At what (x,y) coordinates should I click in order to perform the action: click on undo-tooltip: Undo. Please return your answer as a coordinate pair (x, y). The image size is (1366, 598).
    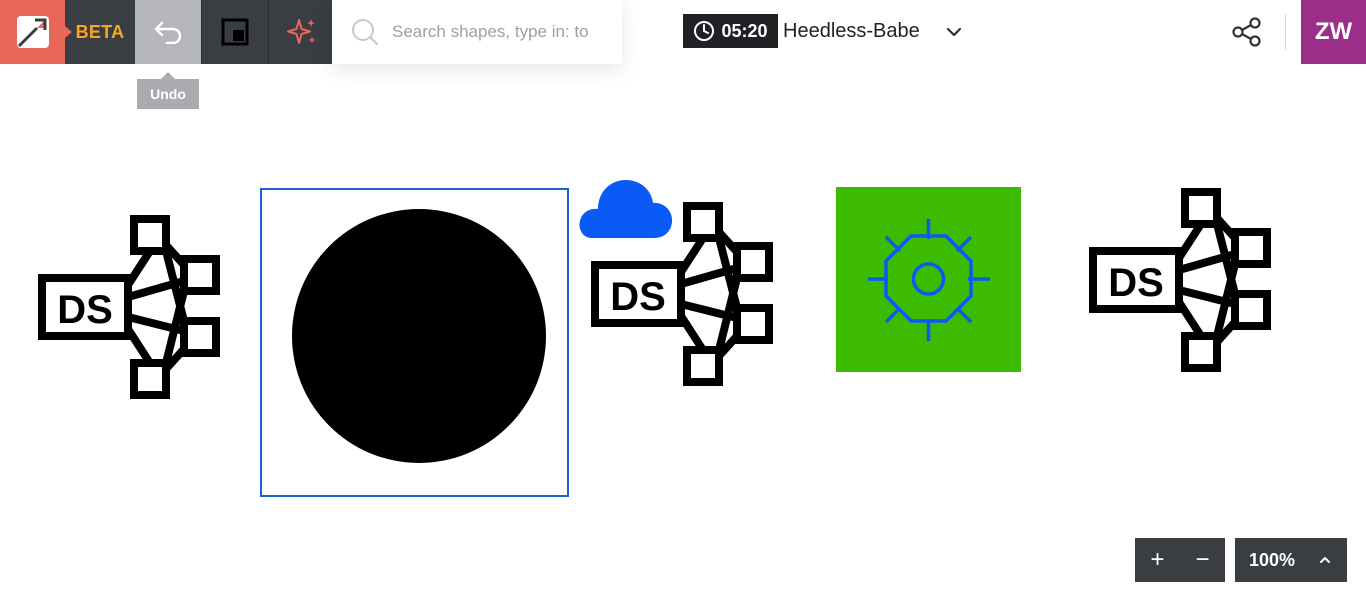
    Looking at the image, I should click on (168, 90).